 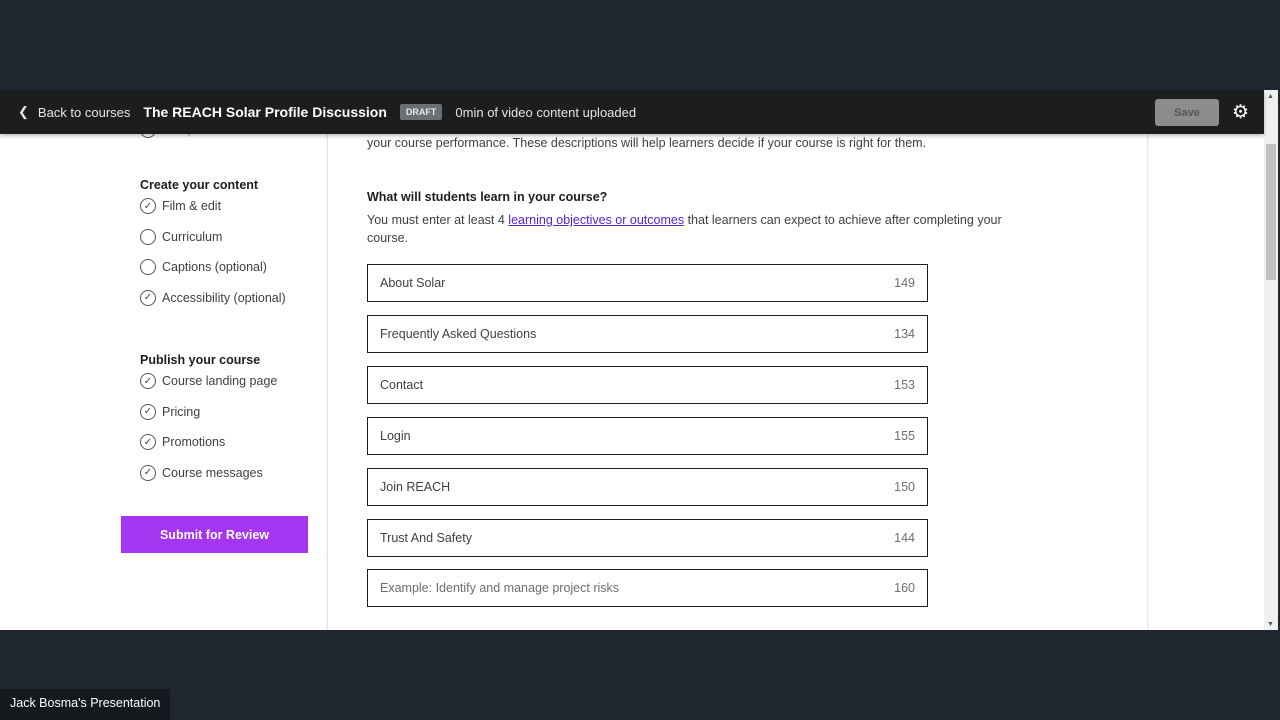 What do you see at coordinates (192, 206) in the screenshot?
I see `sidebar-item-label: Film & edit` at bounding box center [192, 206].